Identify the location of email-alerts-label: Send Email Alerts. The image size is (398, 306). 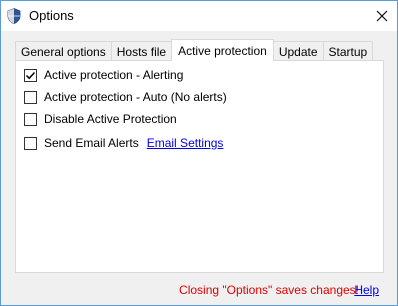
(91, 143).